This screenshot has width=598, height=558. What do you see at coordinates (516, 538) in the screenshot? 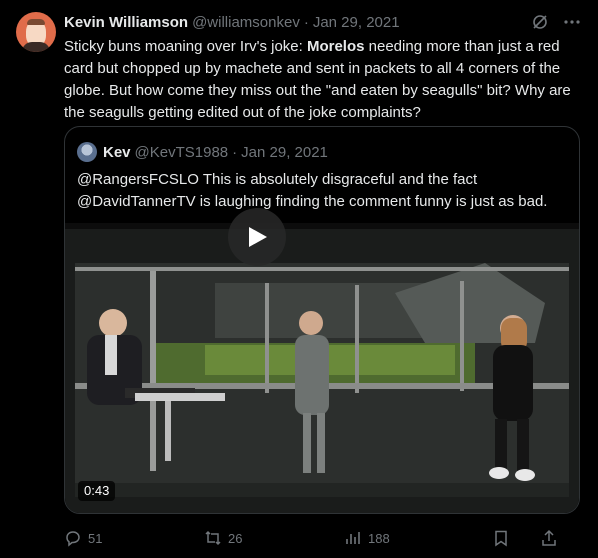
I see `bookmark-button` at bounding box center [516, 538].